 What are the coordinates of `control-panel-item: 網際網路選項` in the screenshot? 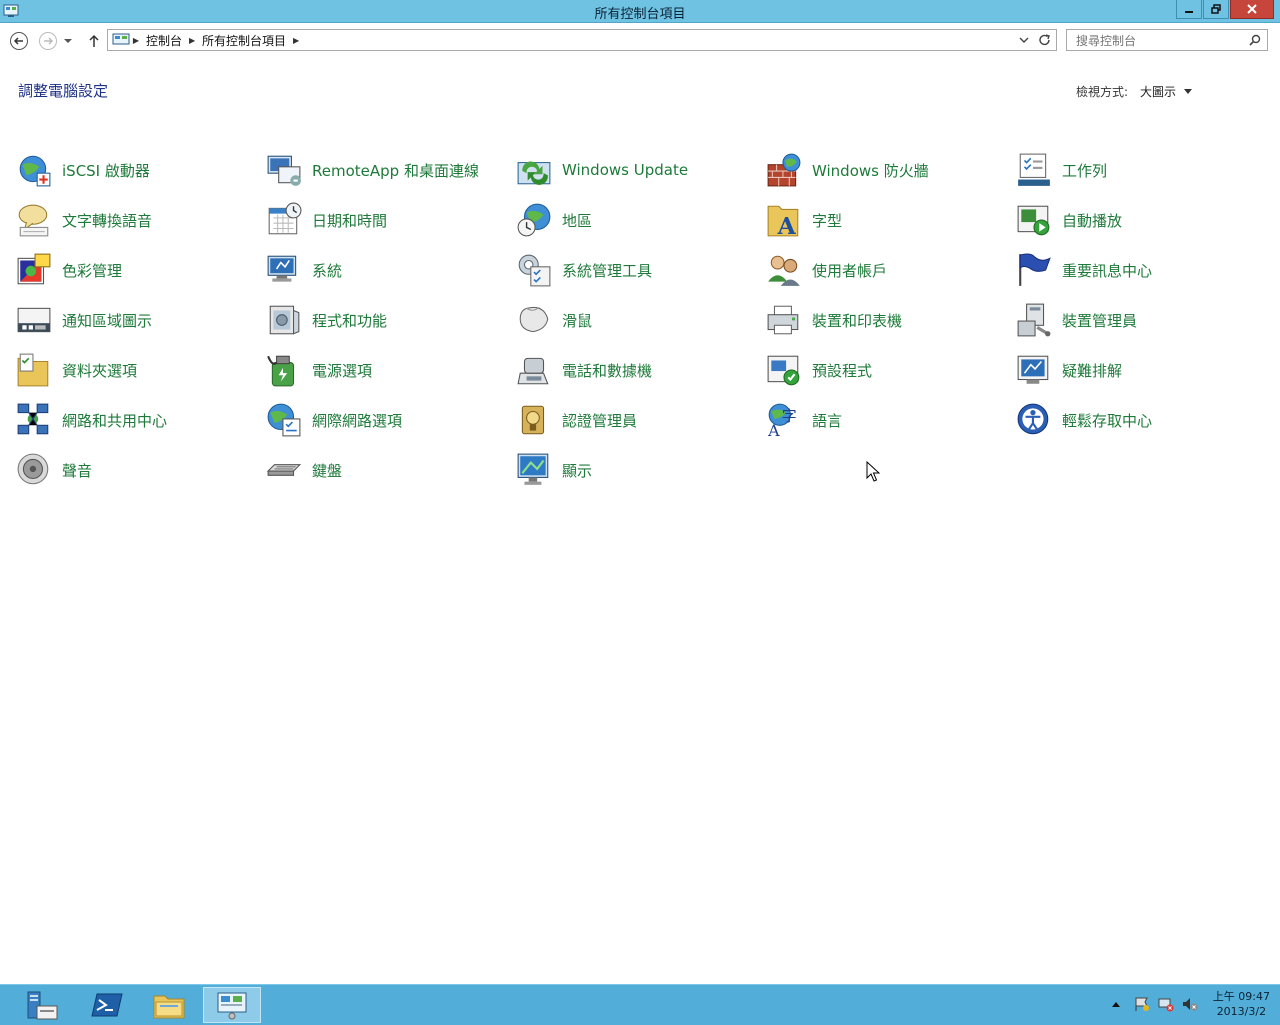 It's located at (386, 420).